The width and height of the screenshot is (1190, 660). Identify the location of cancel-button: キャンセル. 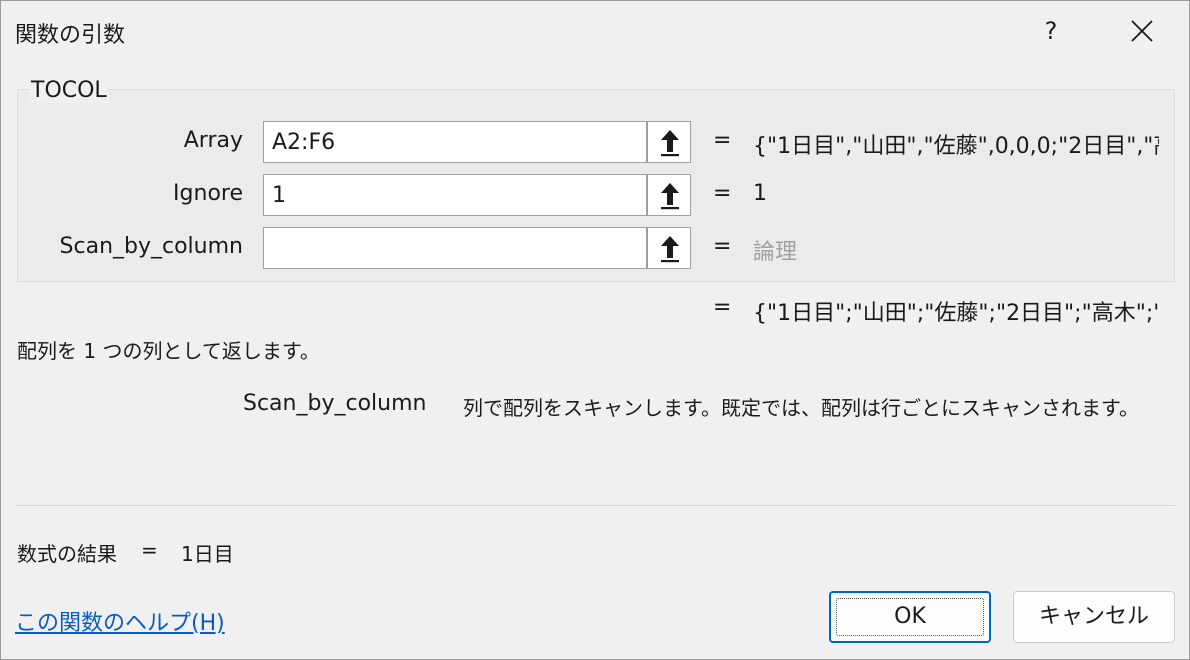
(1094, 617).